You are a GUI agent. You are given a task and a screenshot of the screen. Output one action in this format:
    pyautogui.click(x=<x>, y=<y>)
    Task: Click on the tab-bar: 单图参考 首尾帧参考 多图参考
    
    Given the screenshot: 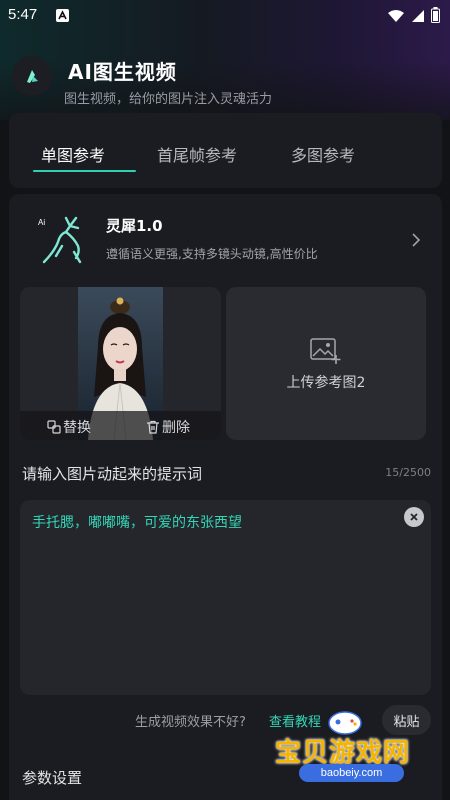 What is the action you would take?
    pyautogui.click(x=225, y=150)
    